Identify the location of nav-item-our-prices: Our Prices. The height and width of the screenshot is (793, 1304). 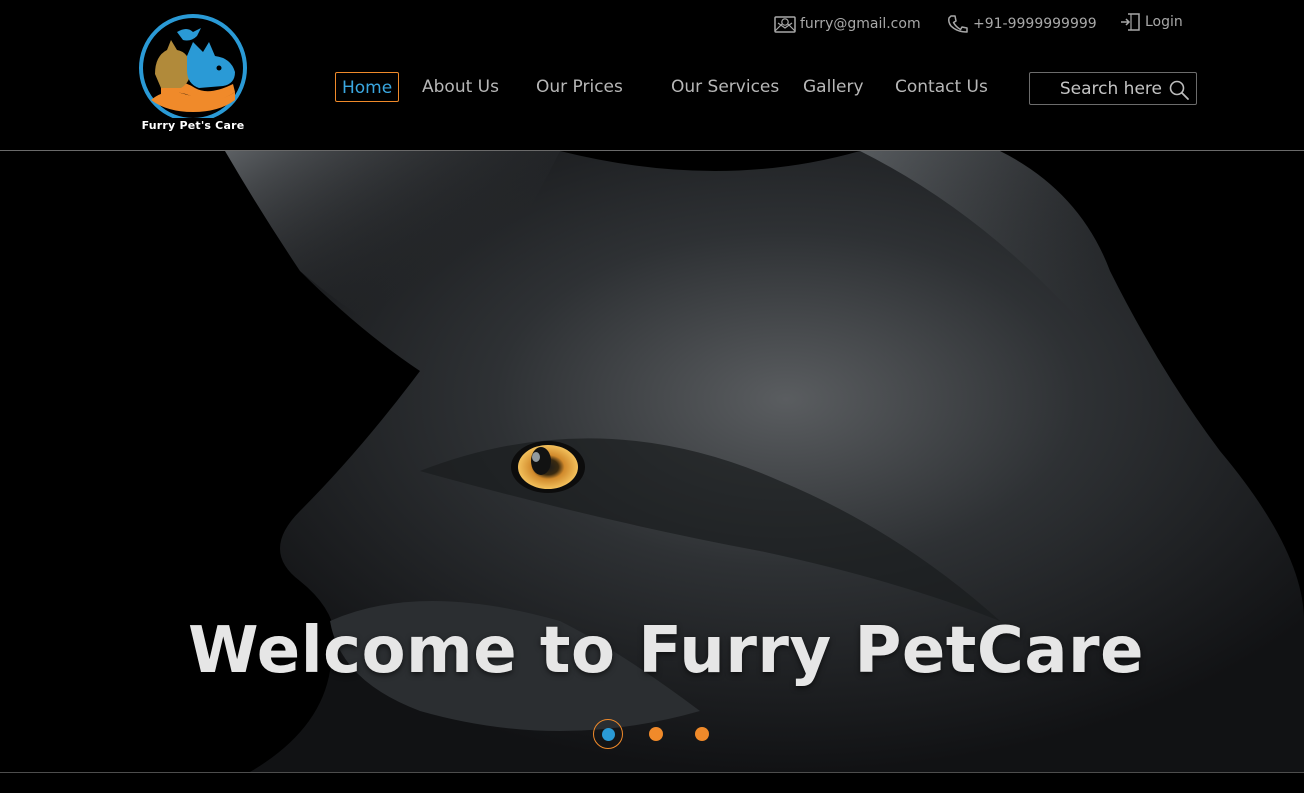
(579, 87).